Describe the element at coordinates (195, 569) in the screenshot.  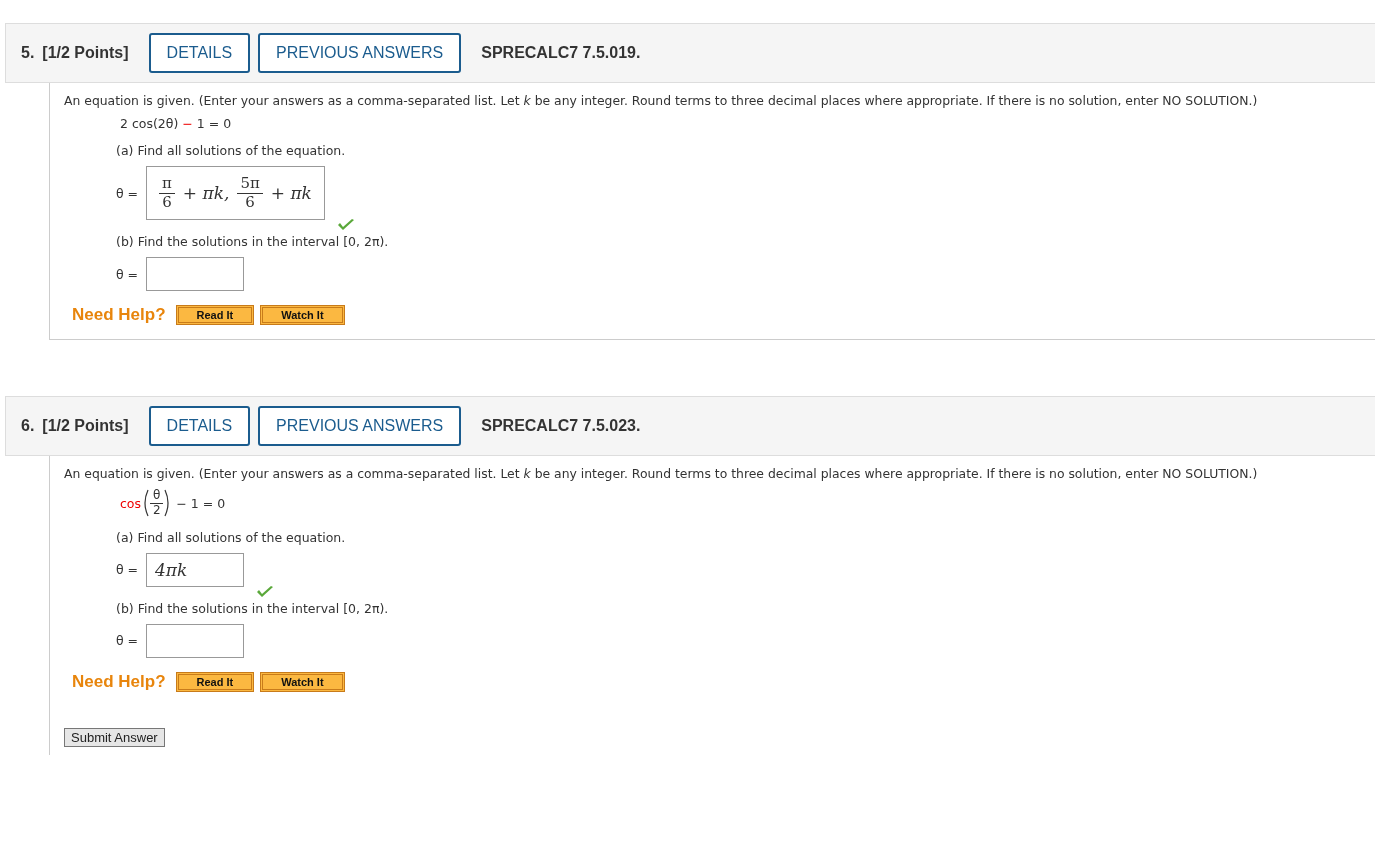
I see `answer-field: 4πk` at that location.